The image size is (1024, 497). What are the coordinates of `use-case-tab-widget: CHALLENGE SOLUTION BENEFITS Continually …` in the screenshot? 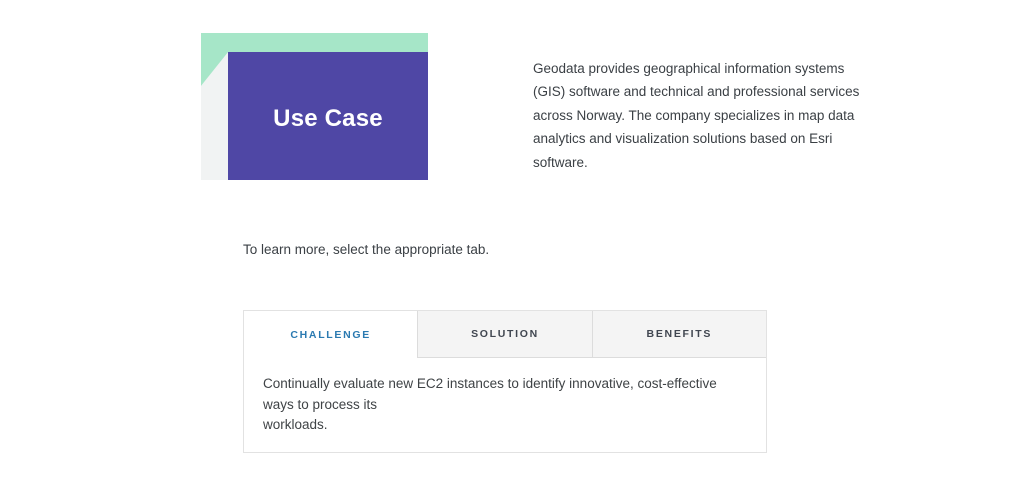 It's located at (505, 381).